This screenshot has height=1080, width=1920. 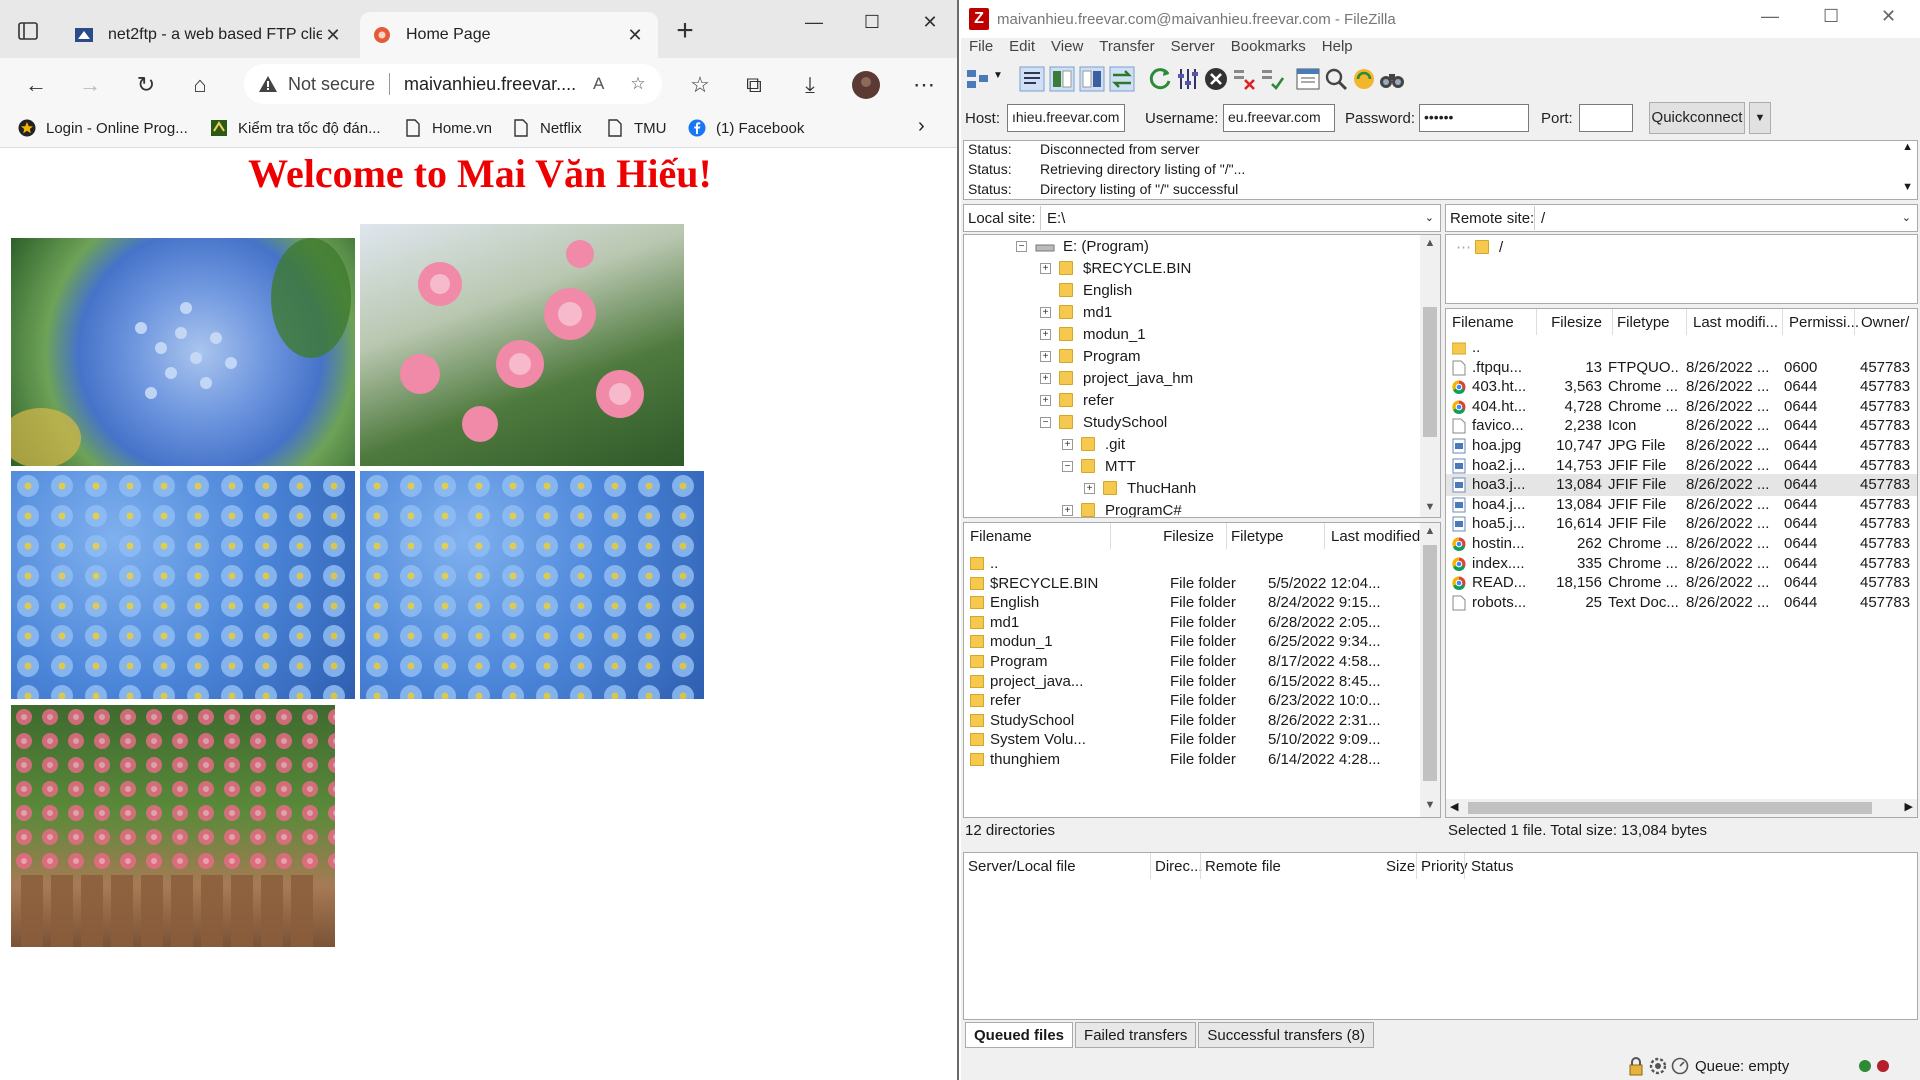 What do you see at coordinates (1140, 488) in the screenshot?
I see `tree-node: + ThucHanh` at bounding box center [1140, 488].